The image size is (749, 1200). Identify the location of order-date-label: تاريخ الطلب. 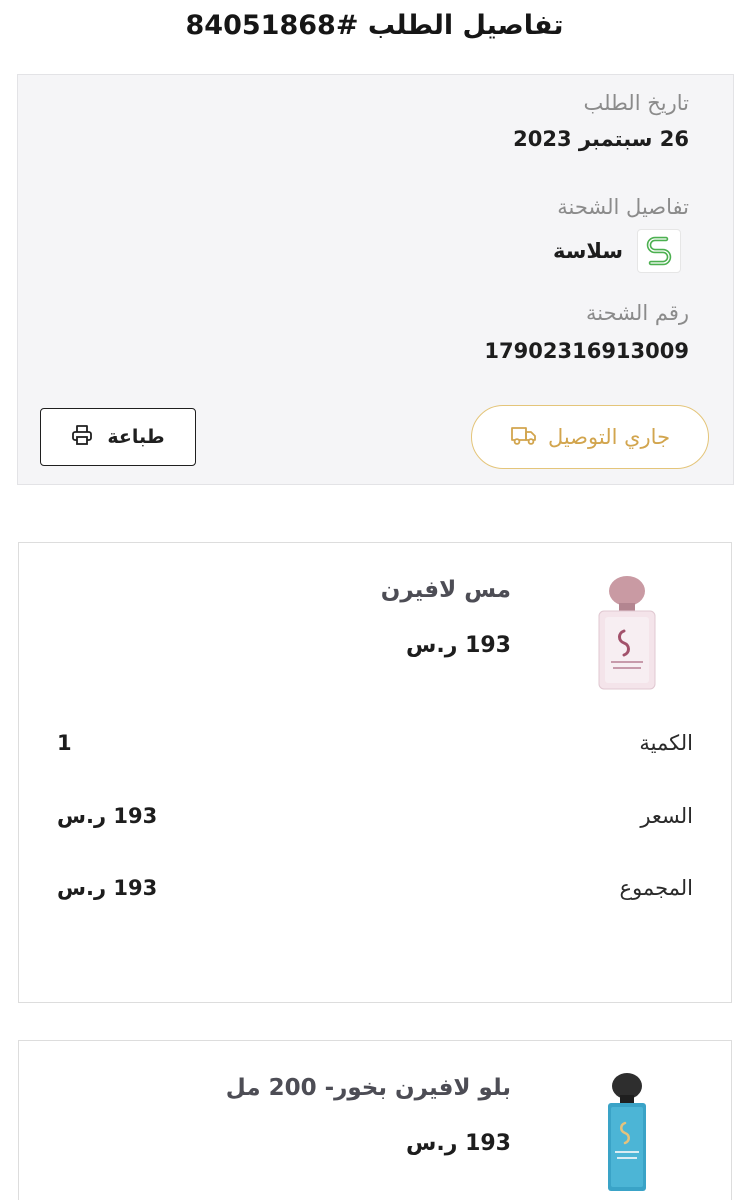
(636, 103).